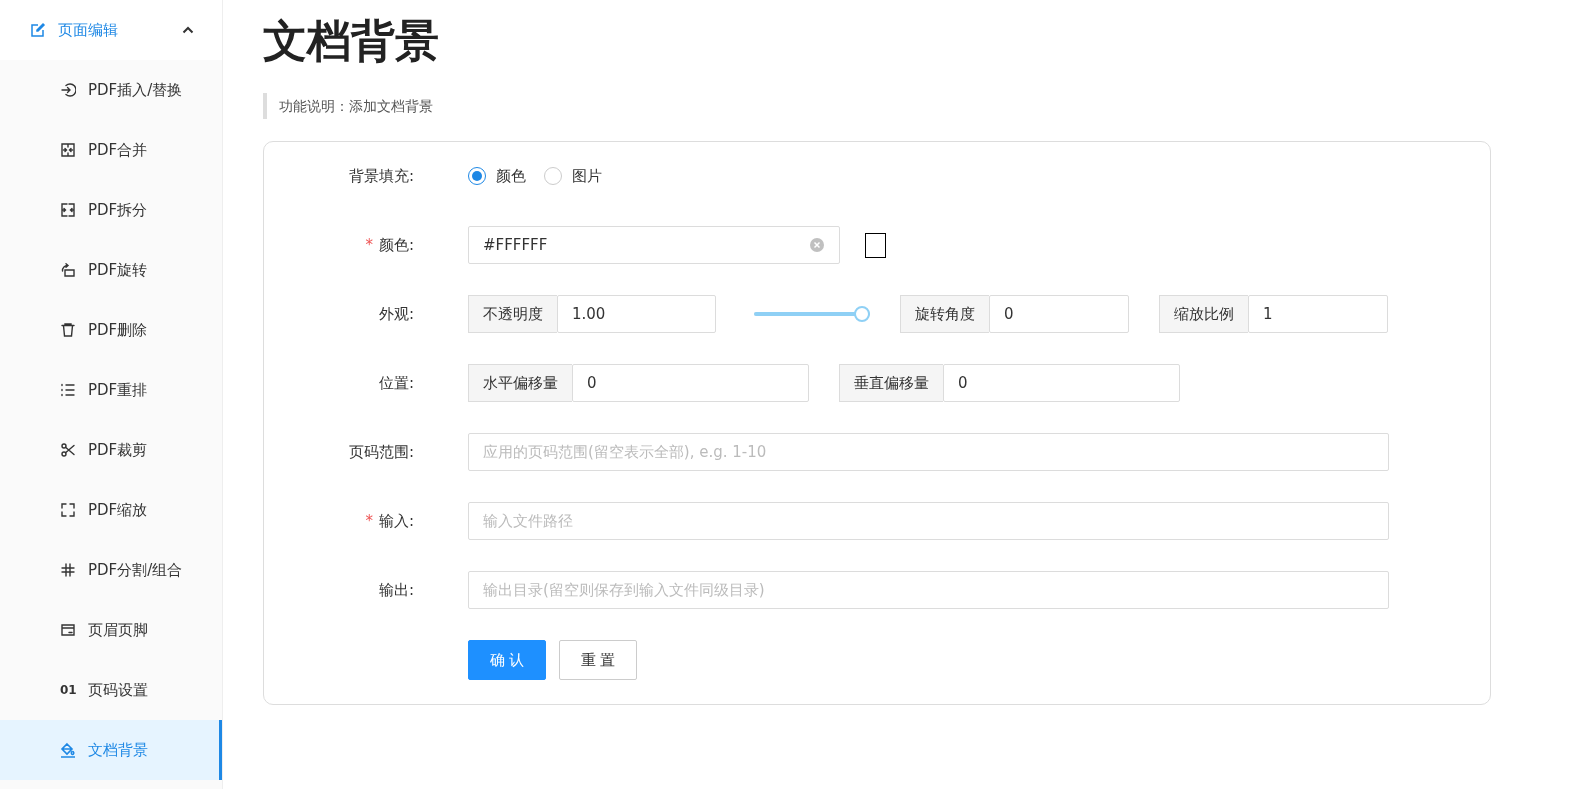 The height and width of the screenshot is (789, 1582). I want to click on merge-icon, so click(68, 150).